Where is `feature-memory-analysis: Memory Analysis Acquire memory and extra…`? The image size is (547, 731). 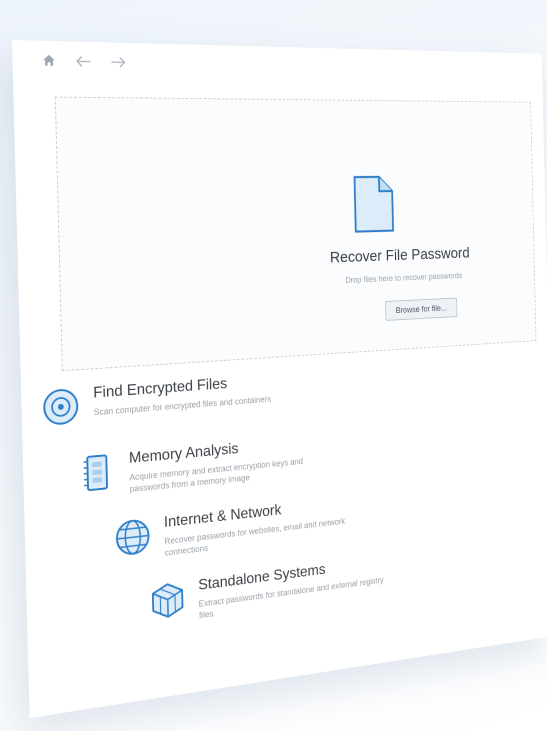 feature-memory-analysis: Memory Analysis Acquire memory and extra… is located at coordinates (201, 467).